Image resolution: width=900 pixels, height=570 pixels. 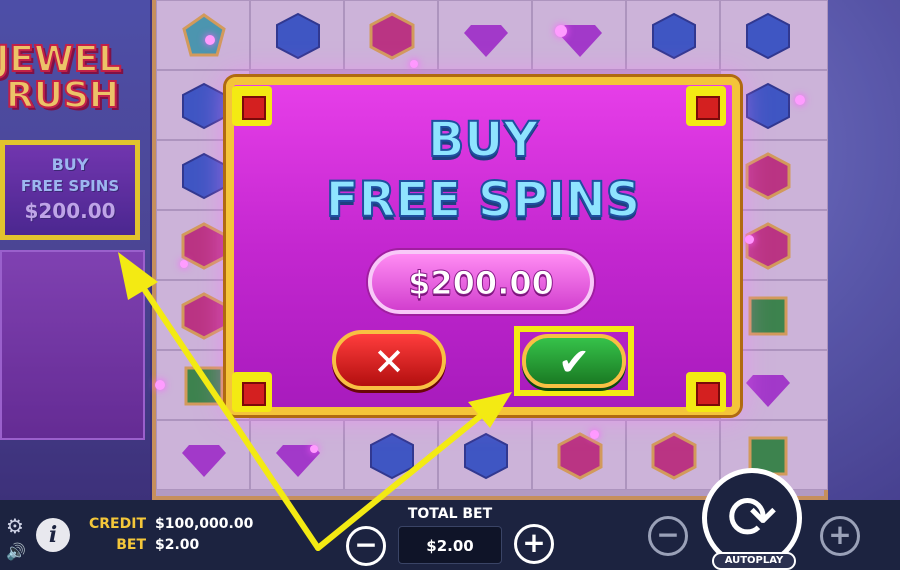 I want to click on dialog-title-line-1: BUY, so click(x=483, y=140).